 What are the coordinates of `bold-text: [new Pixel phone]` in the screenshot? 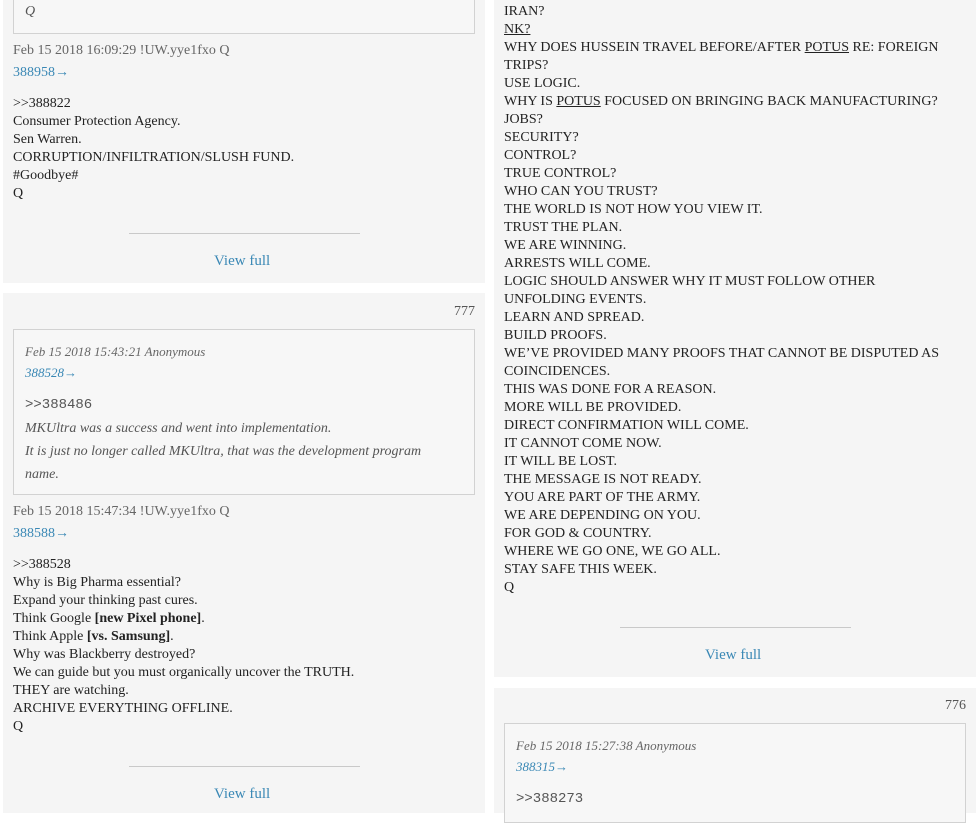 It's located at (148, 618).